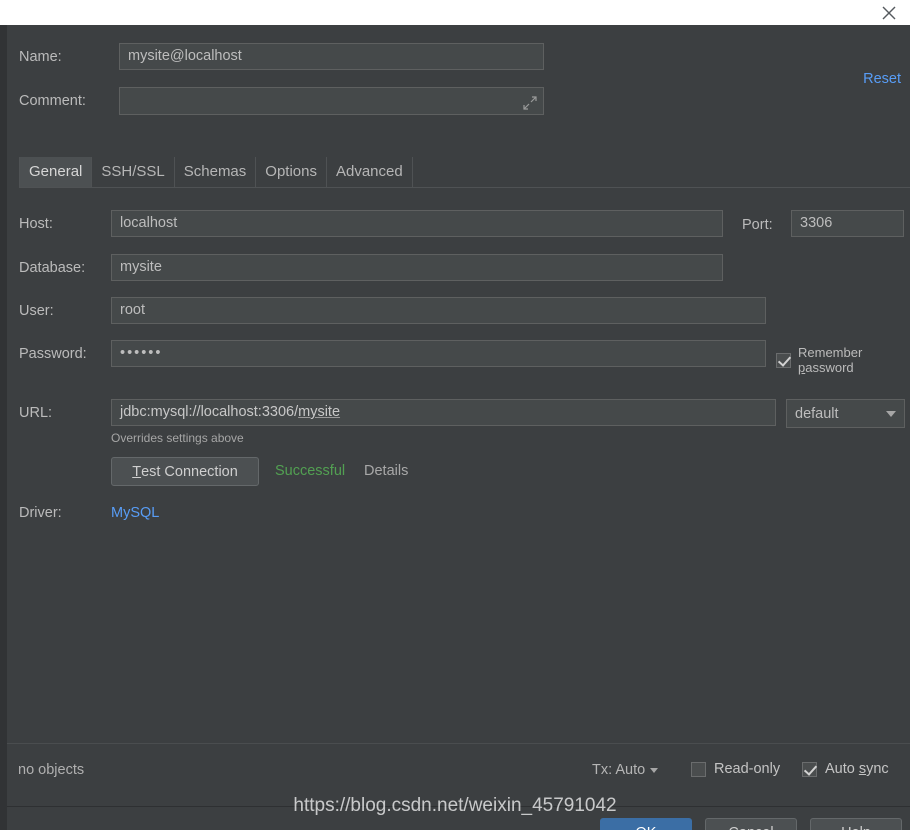 Image resolution: width=910 pixels, height=830 pixels. Describe the element at coordinates (830, 360) in the screenshot. I see `remember-password-label: Remember password` at that location.